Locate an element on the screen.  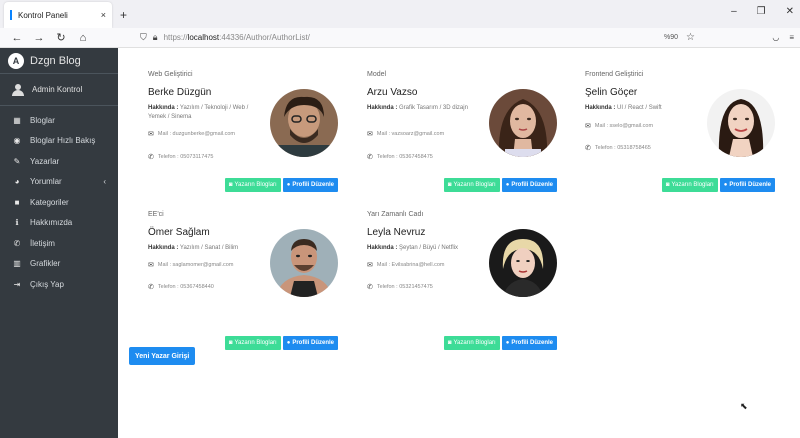
about-text: Grafik Tasarım / 3D dizajn is located at coordinates (433, 108).